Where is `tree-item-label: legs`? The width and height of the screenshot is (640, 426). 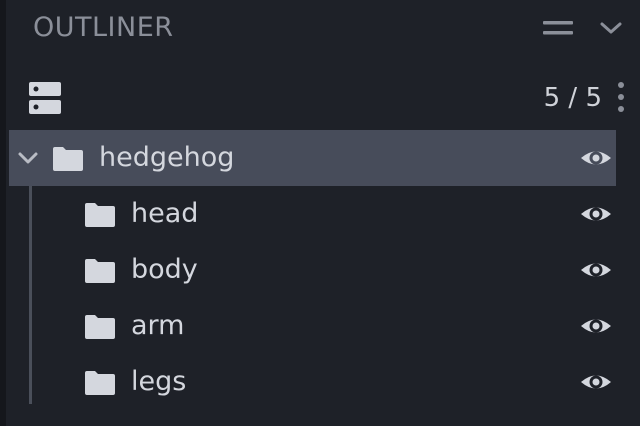 tree-item-label: legs is located at coordinates (159, 381).